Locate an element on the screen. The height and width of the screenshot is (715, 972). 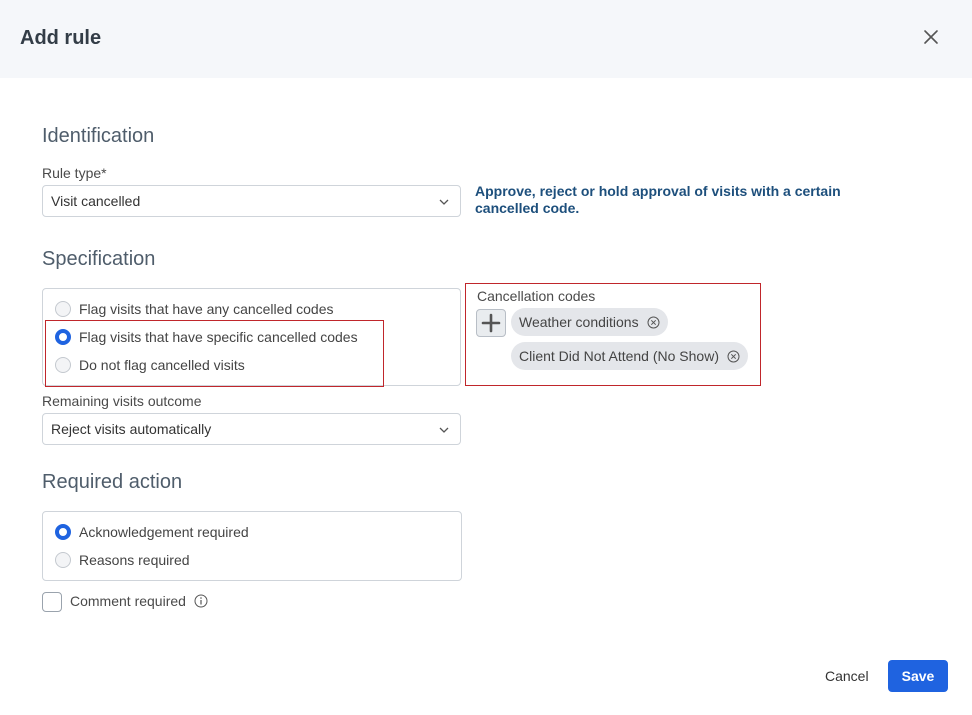
identification-heading: Identification is located at coordinates (98, 136).